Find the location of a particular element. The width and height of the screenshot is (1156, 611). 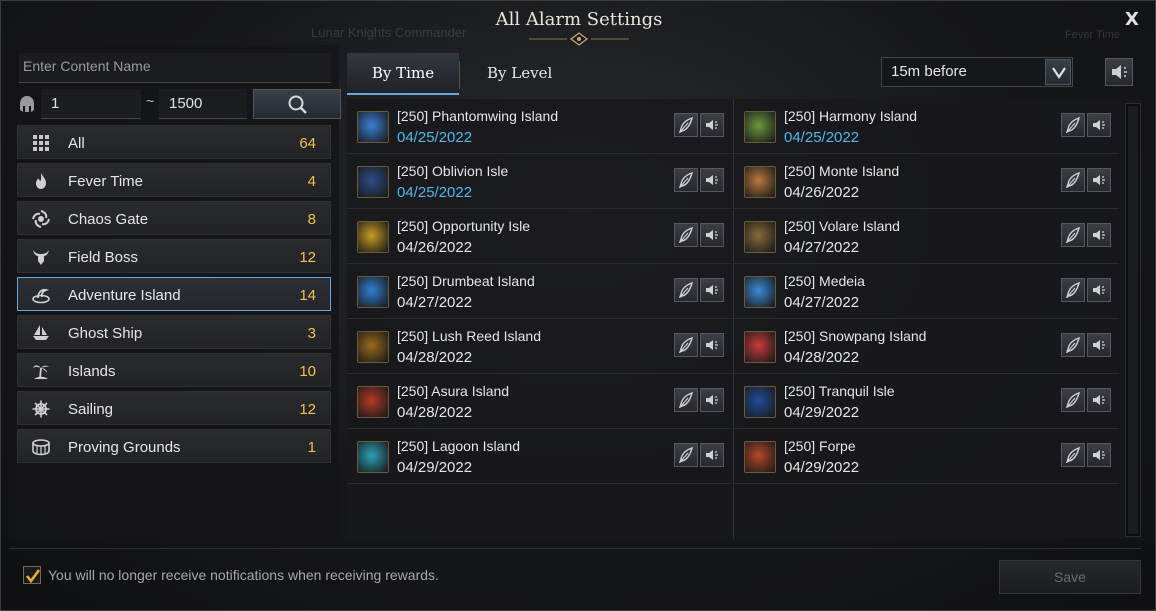

search-button is located at coordinates (297, 104).